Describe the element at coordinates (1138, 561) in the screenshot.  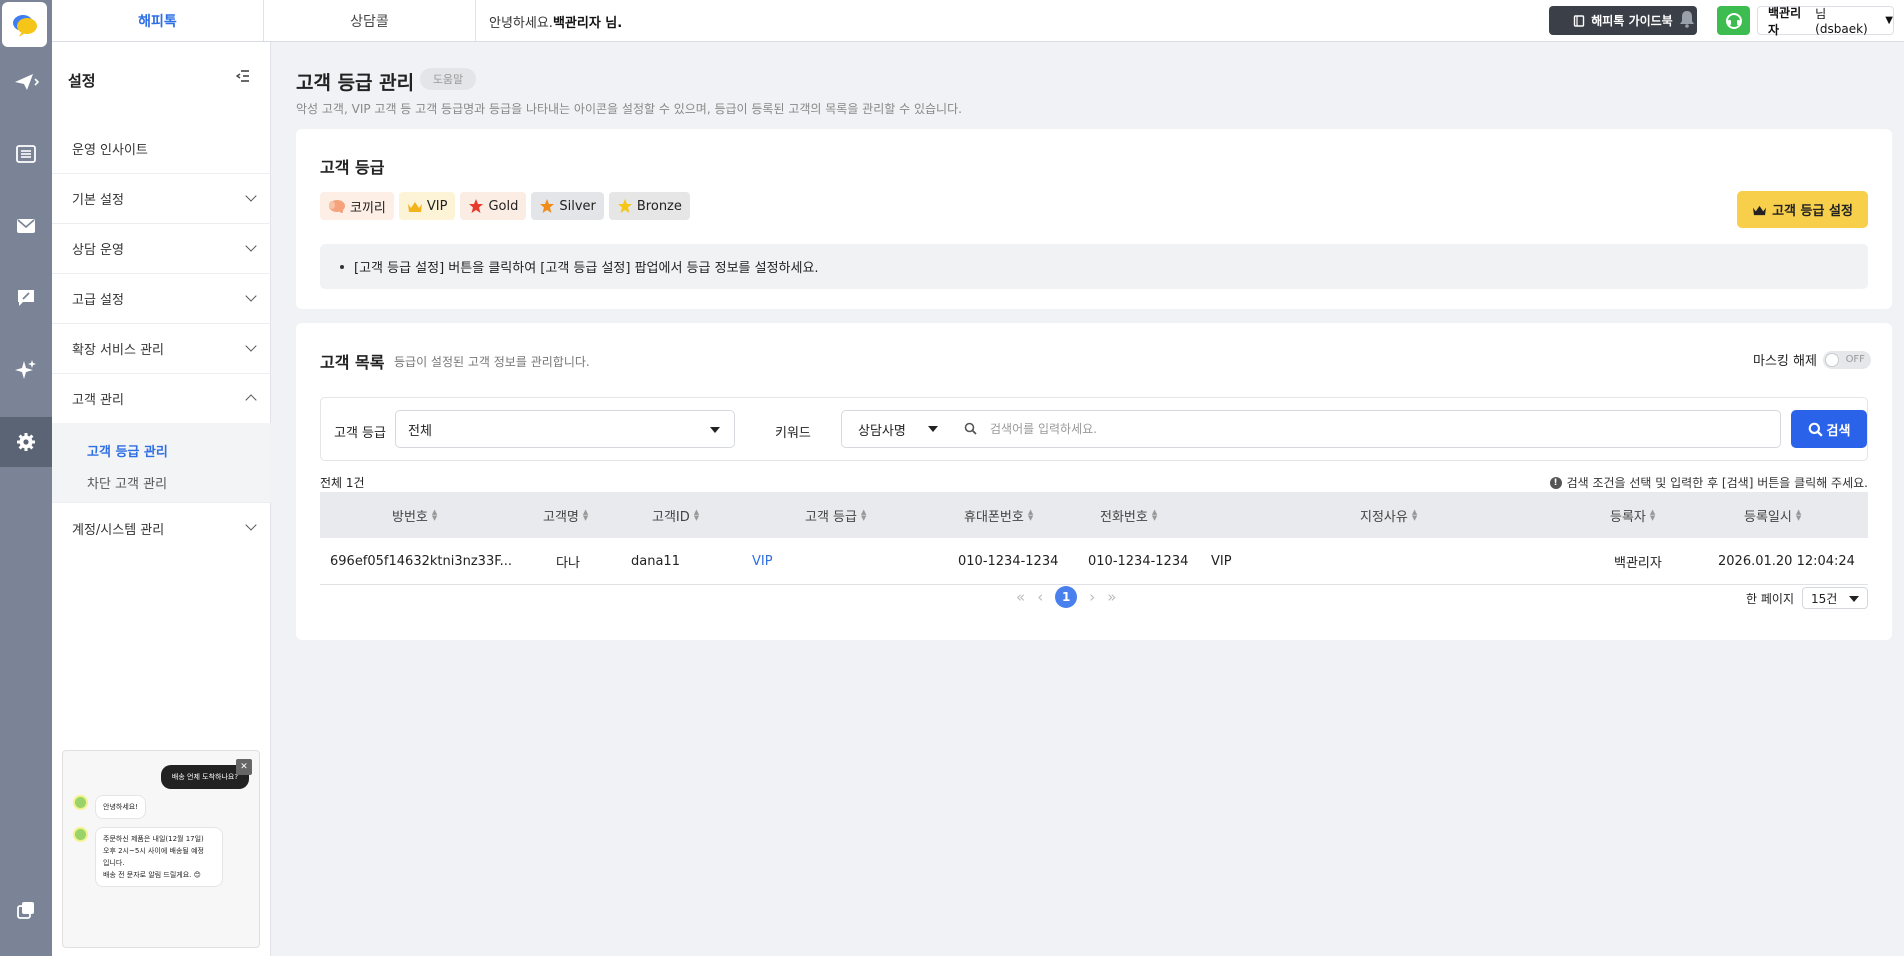
I see `cell-phone: 010-1234-1234` at that location.